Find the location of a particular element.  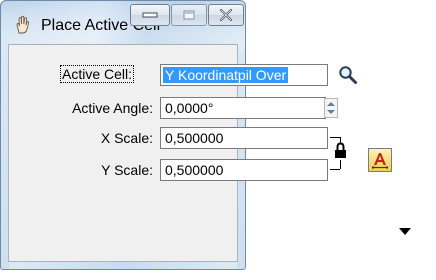

x-scale-field: 0,500000 is located at coordinates (244, 138).